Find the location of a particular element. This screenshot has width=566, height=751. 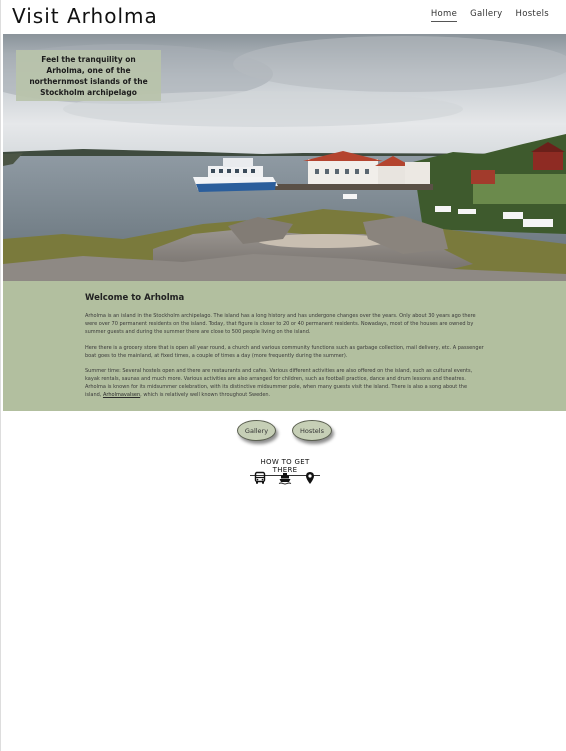

transport-icons is located at coordinates (285, 478).